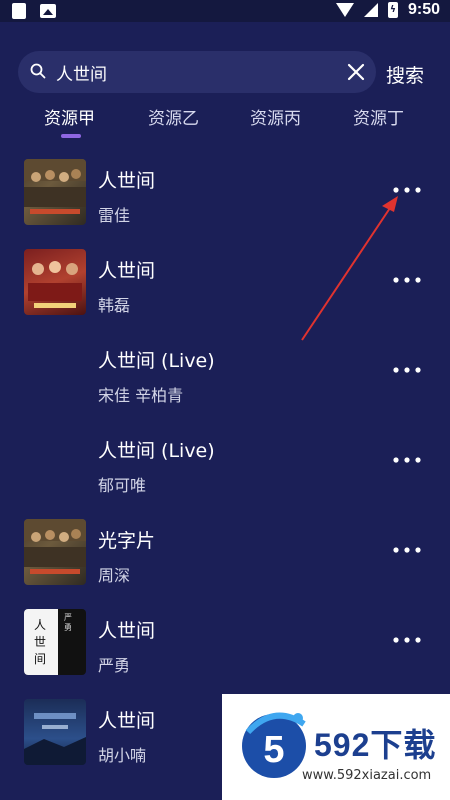 Image resolution: width=450 pixels, height=800 pixels. I want to click on svg-text: 5, so click(273, 750).